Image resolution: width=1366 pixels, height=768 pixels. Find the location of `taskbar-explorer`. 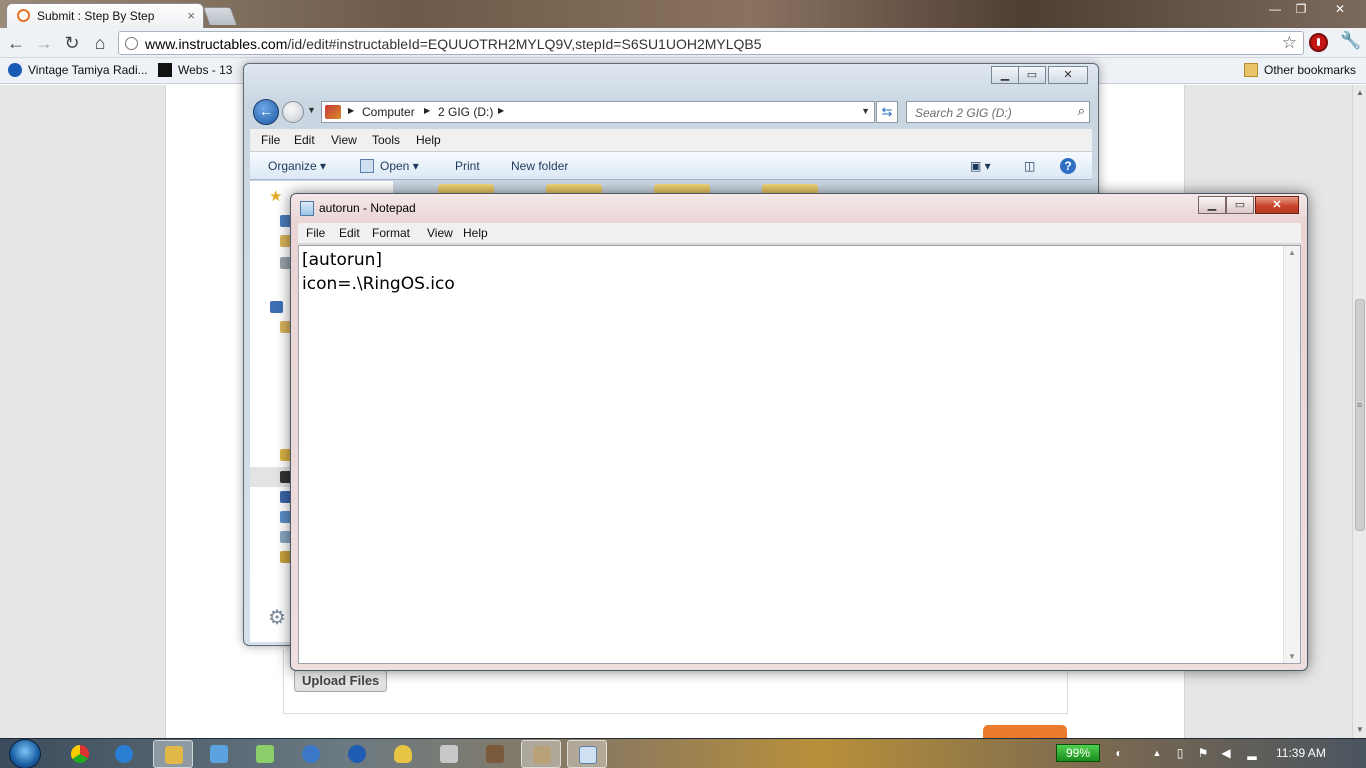

taskbar-explorer is located at coordinates (173, 754).